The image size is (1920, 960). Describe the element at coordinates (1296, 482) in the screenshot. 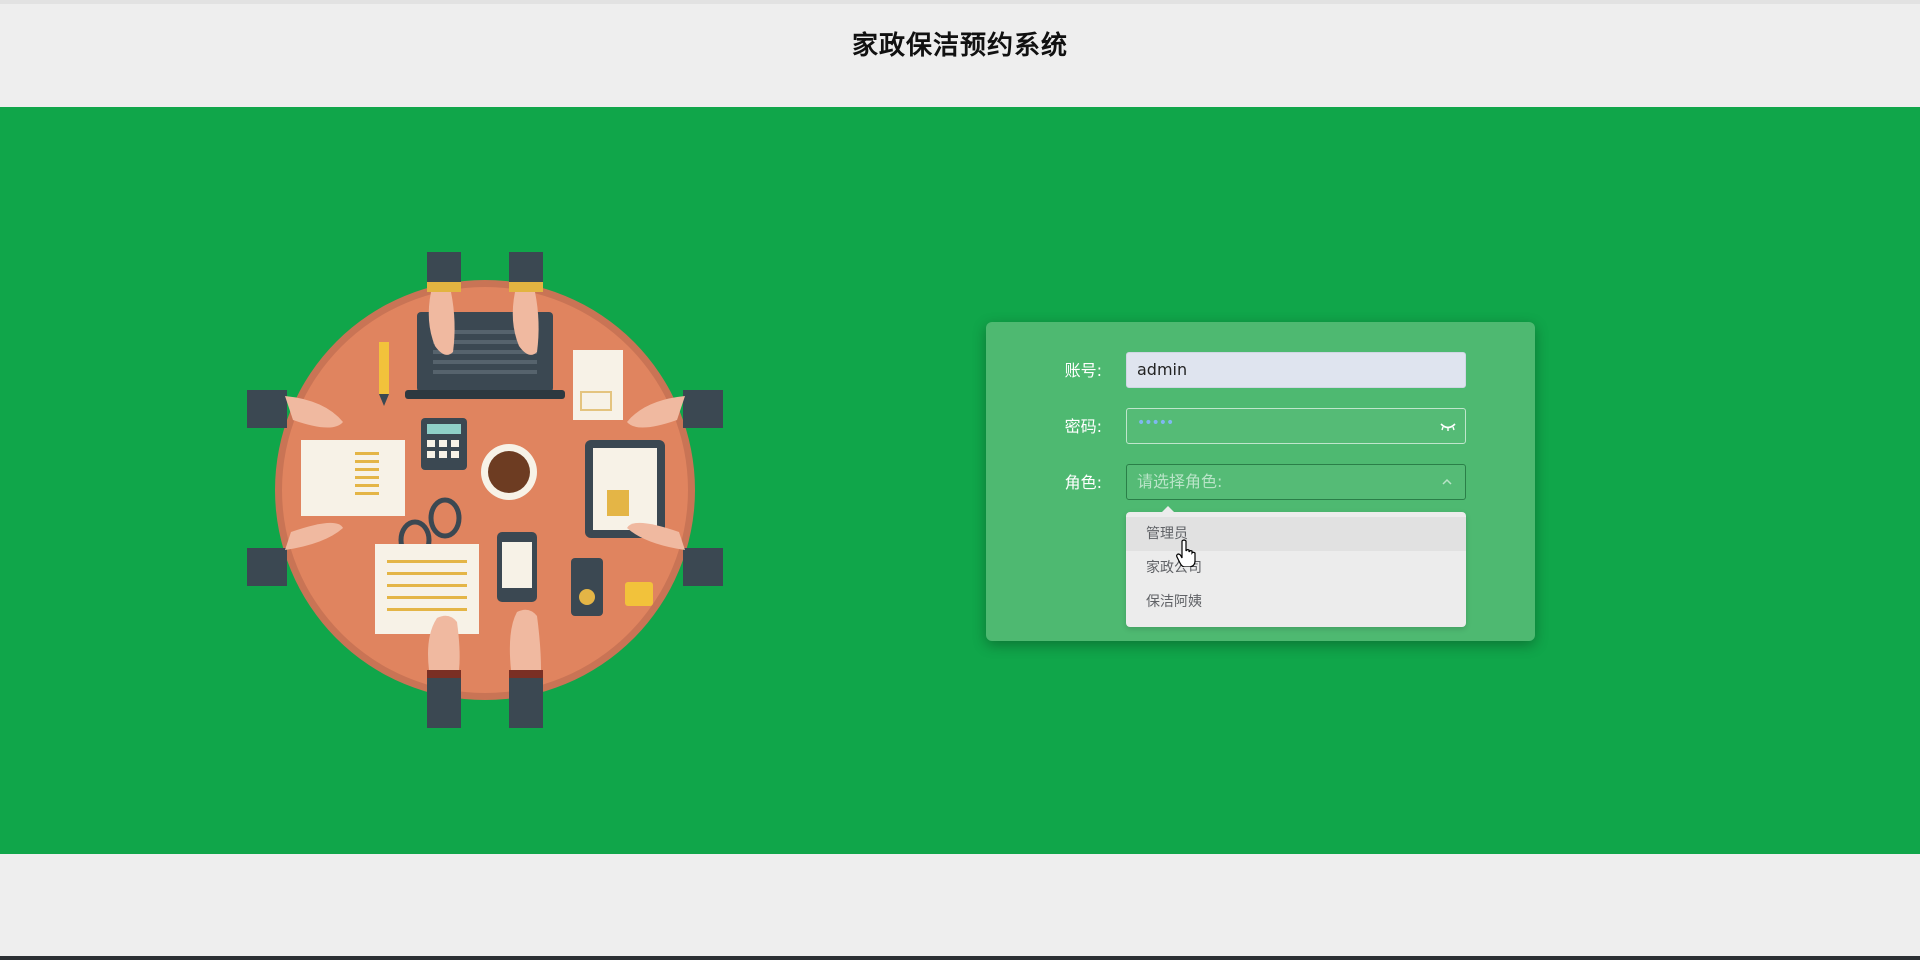

I see `role-select: 请选择角色:` at that location.